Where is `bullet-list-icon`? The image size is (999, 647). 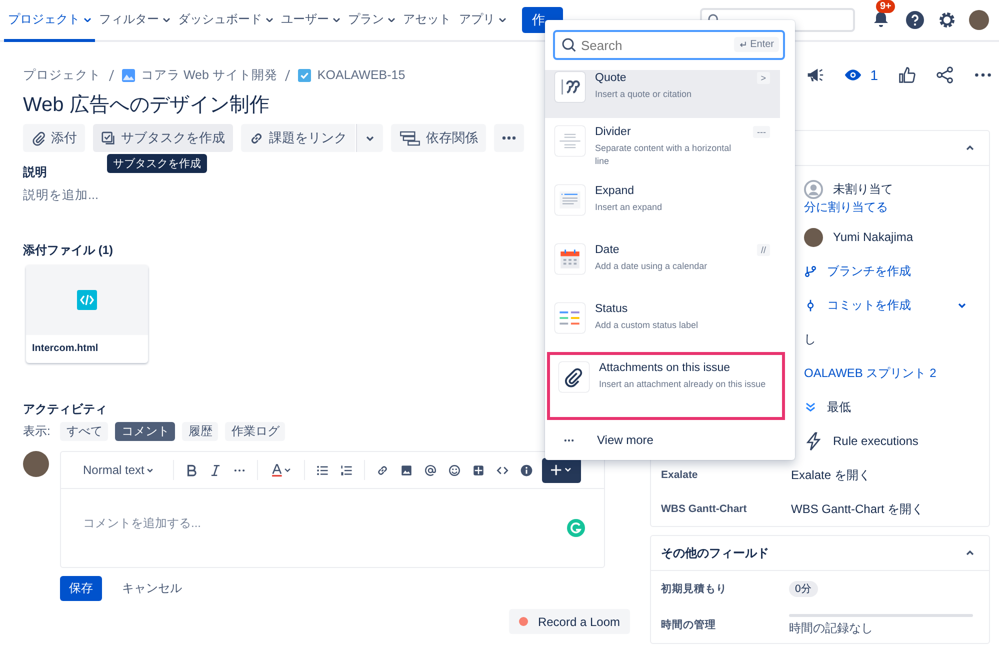 bullet-list-icon is located at coordinates (323, 470).